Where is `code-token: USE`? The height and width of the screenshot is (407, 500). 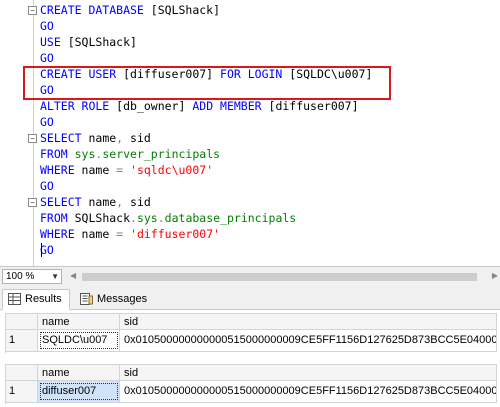
code-token: USE is located at coordinates (54, 42).